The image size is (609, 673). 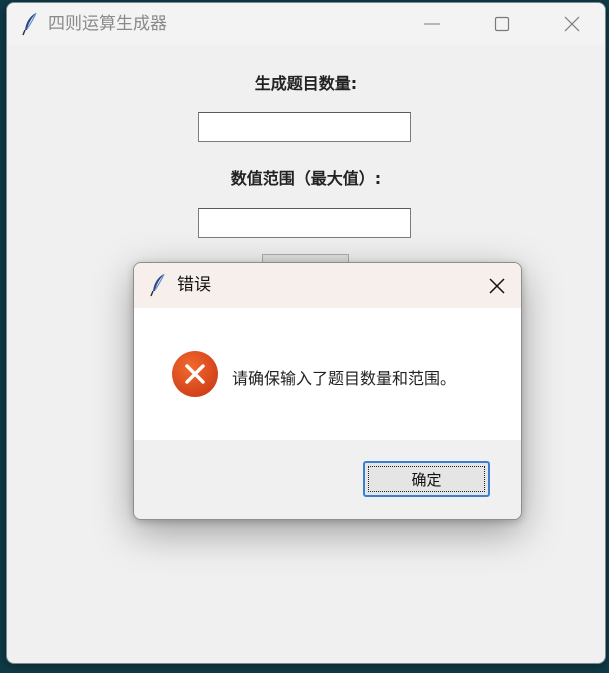 What do you see at coordinates (107, 24) in the screenshot?
I see `window-title: 四则运算生成器` at bounding box center [107, 24].